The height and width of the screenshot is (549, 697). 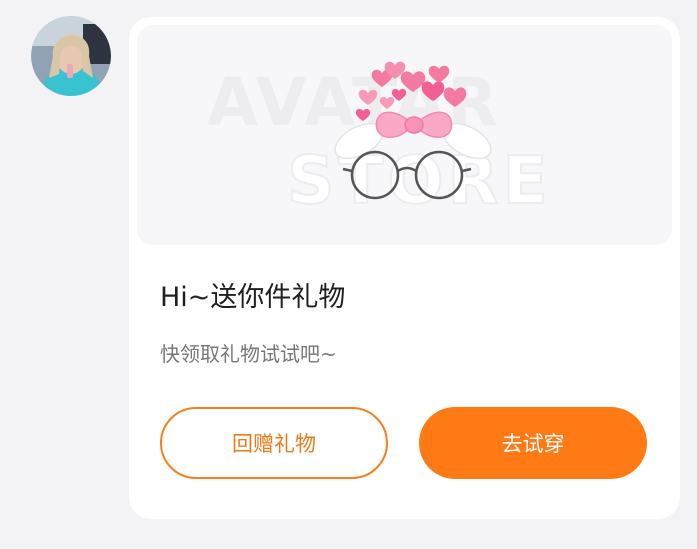 What do you see at coordinates (379, 140) in the screenshot?
I see `gift-item-illustration: AVATAR STORE` at bounding box center [379, 140].